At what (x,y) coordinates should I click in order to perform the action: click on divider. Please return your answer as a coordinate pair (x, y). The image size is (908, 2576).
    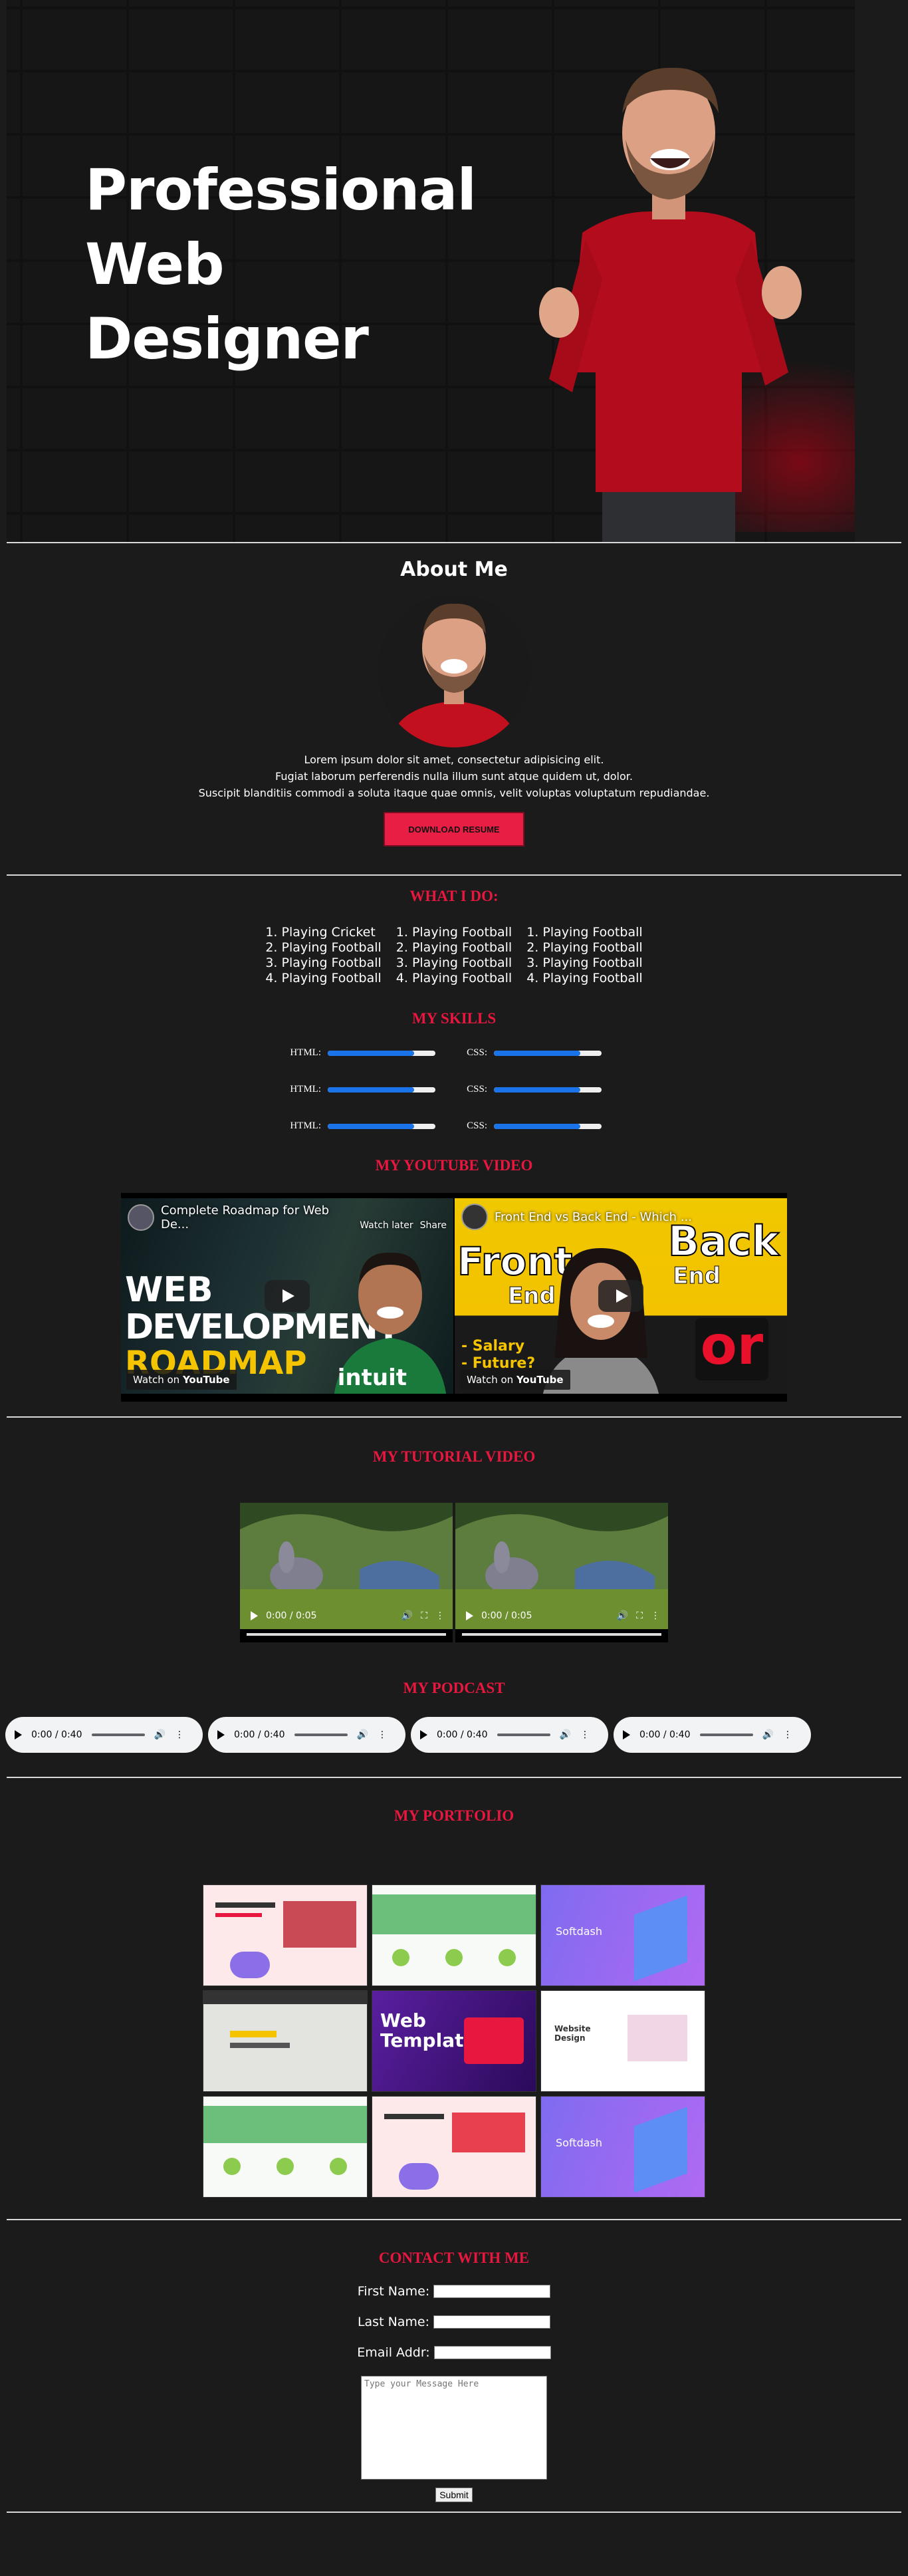
    Looking at the image, I should click on (454, 2512).